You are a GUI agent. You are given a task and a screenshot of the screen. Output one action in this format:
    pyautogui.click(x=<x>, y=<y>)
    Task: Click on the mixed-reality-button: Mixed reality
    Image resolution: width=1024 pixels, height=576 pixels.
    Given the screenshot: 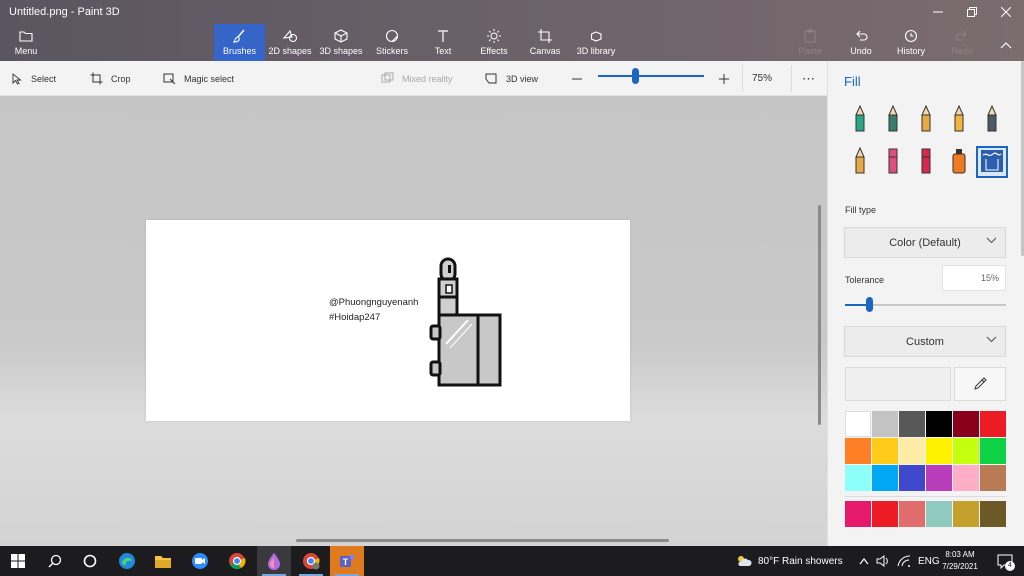 What is the action you would take?
    pyautogui.click(x=417, y=78)
    